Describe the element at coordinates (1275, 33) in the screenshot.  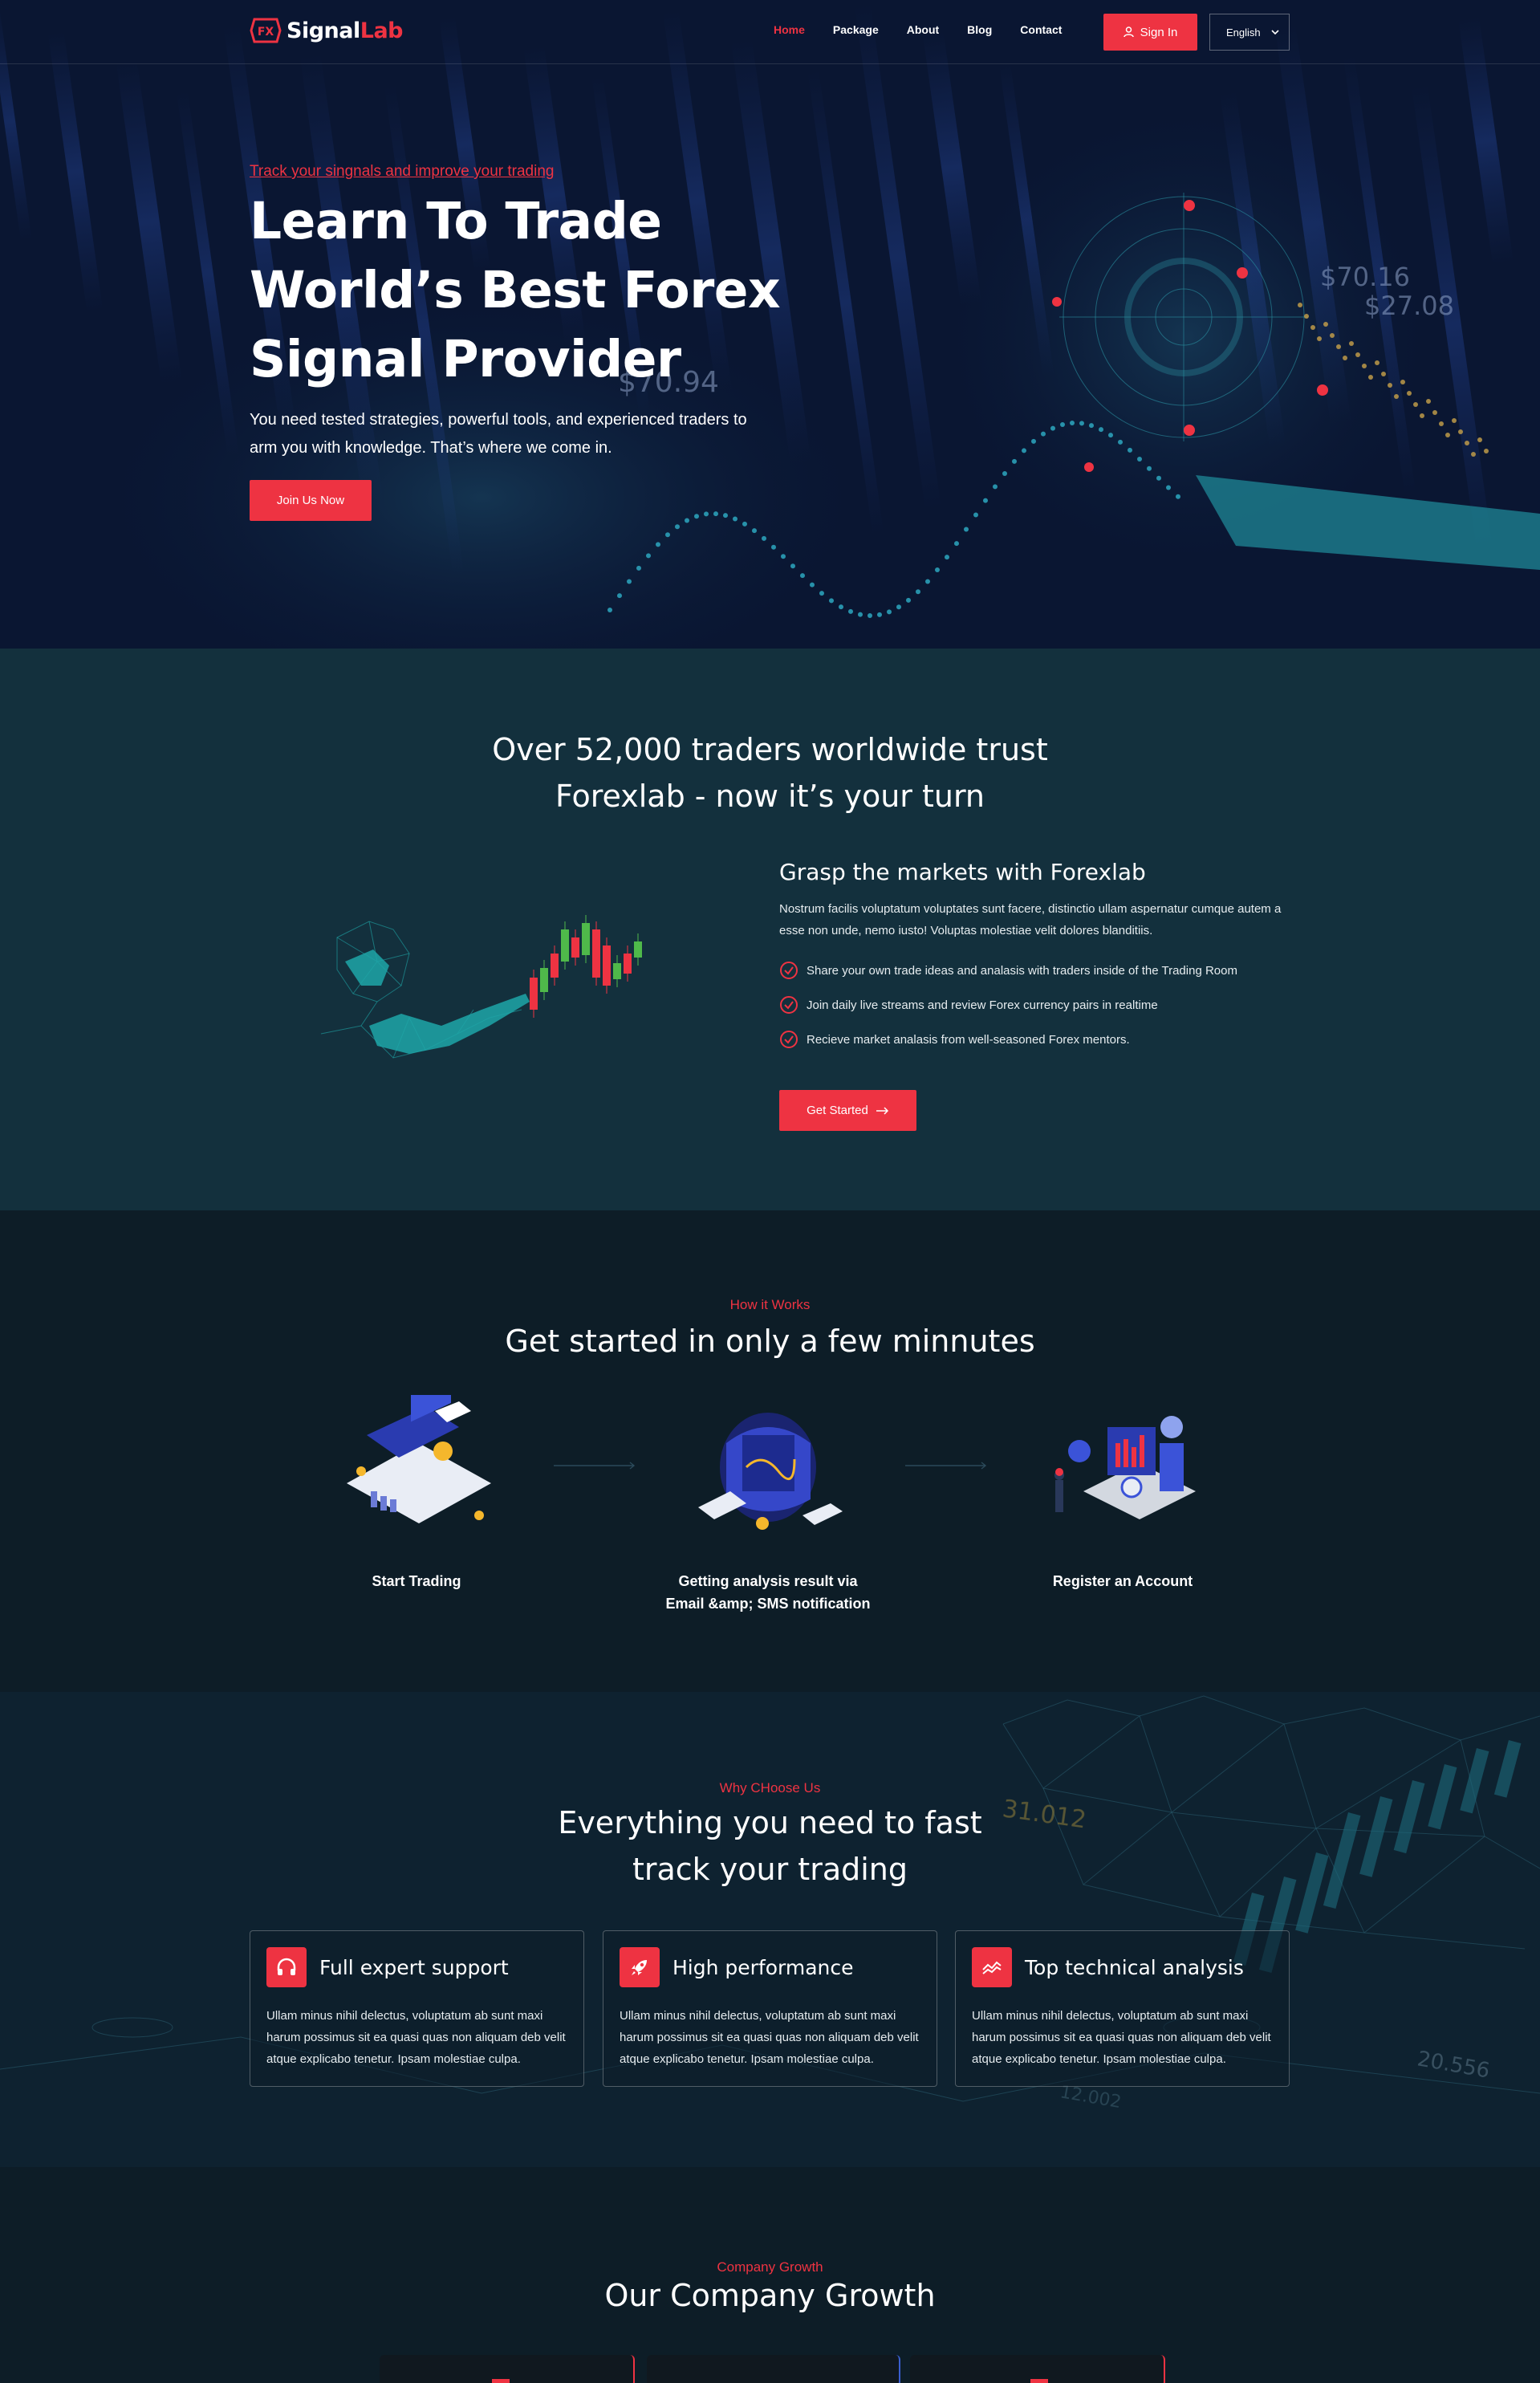
I see `chevron-down-icon` at that location.